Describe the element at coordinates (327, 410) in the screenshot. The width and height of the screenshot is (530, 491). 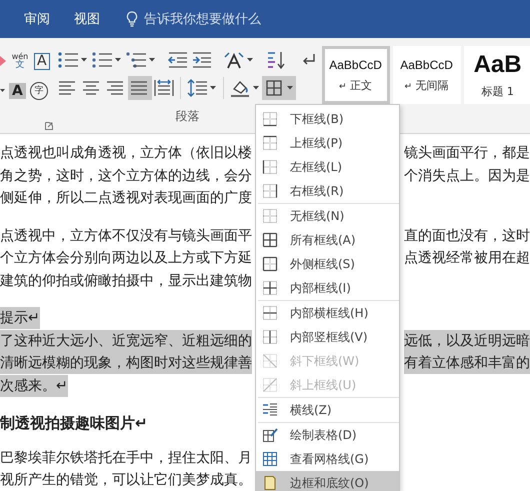
I see `menu-item: 横线(Z)` at that location.